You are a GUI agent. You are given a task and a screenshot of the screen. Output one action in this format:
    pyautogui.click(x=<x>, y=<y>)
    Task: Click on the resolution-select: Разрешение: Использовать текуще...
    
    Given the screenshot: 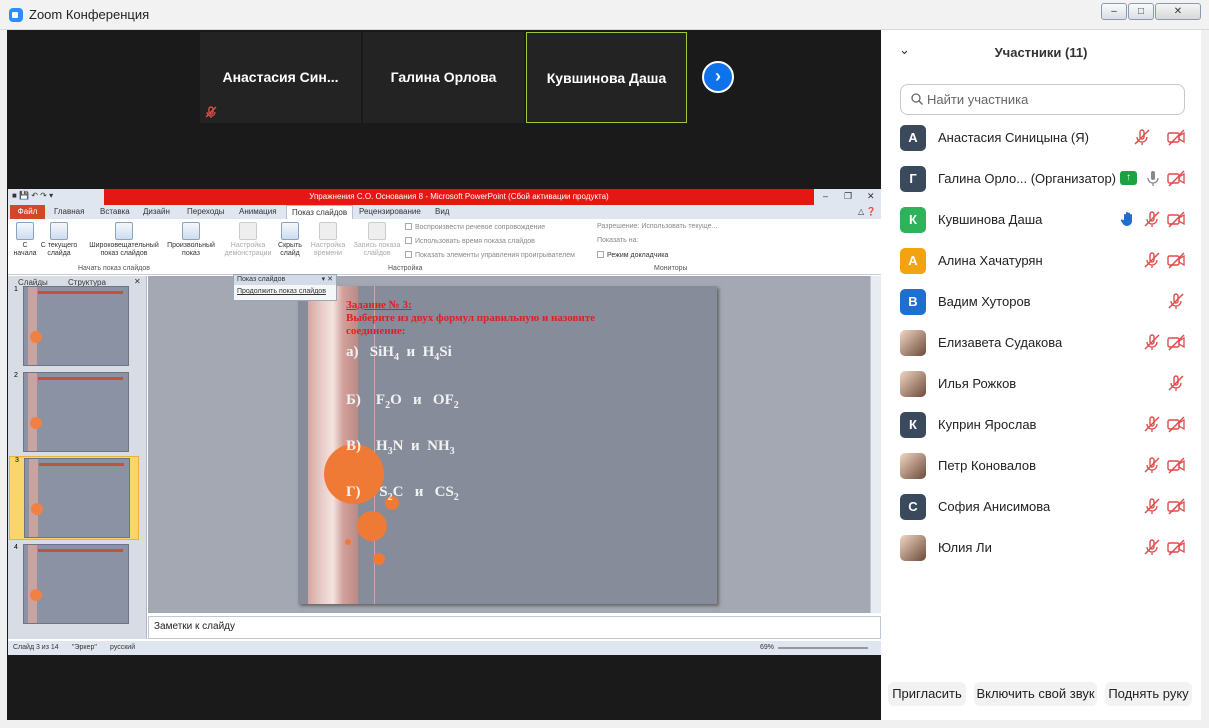 What is the action you would take?
    pyautogui.click(x=657, y=226)
    